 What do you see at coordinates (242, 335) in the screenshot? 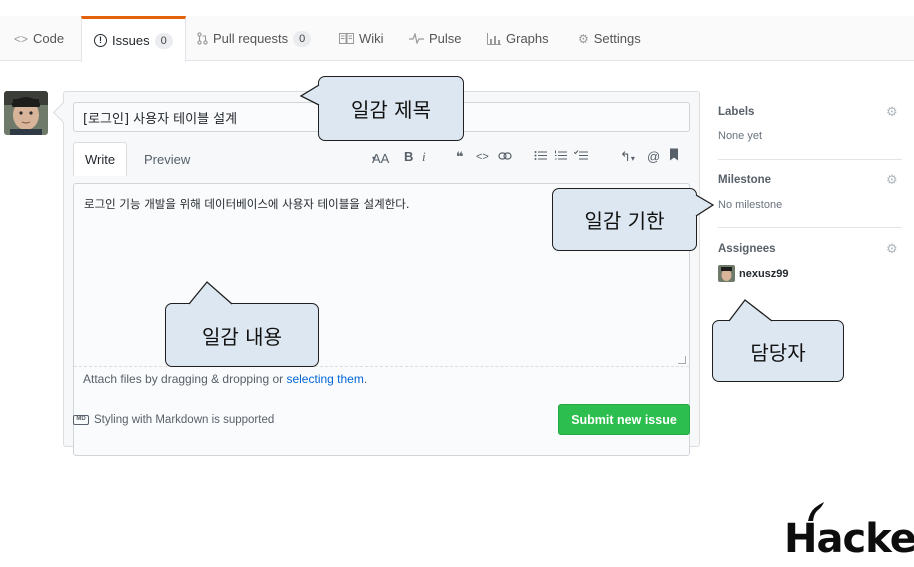
I see `callout-content: 일감 내용` at bounding box center [242, 335].